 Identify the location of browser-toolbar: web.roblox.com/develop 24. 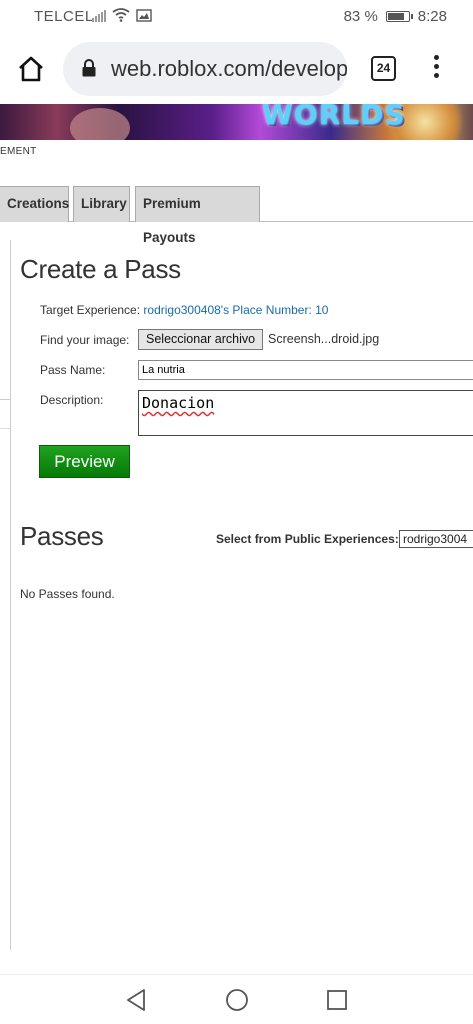
(236, 69).